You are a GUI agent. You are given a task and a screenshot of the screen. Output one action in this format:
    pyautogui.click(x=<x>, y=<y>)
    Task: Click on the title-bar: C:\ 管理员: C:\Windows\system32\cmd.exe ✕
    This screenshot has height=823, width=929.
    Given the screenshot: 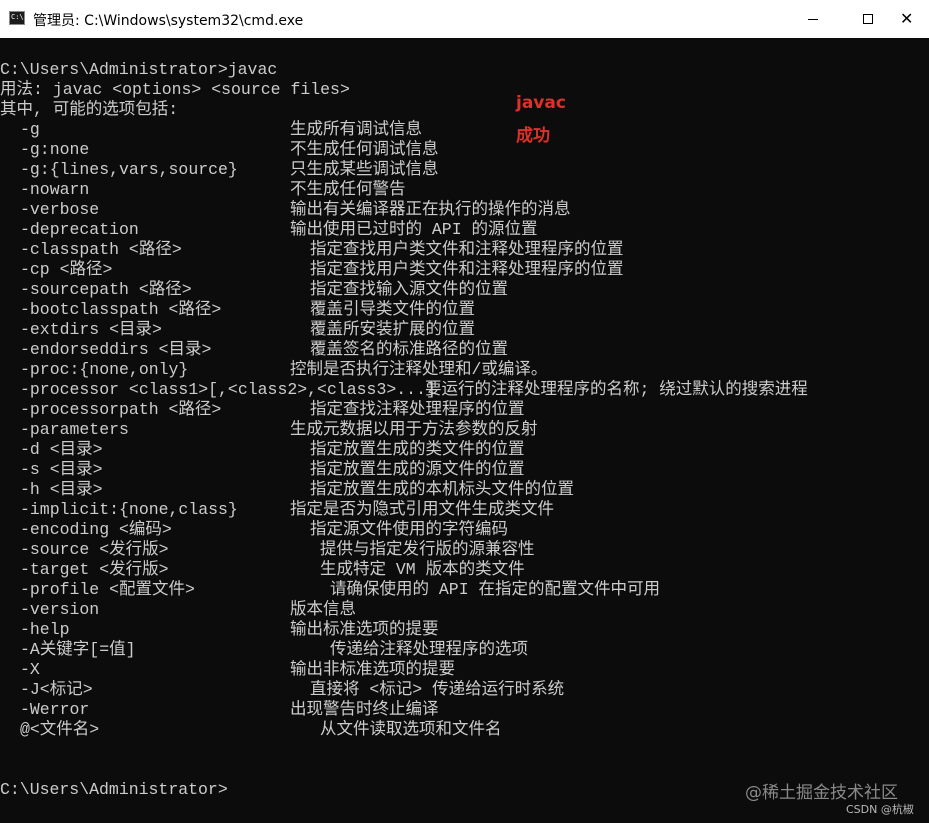 What is the action you would take?
    pyautogui.click(x=464, y=19)
    